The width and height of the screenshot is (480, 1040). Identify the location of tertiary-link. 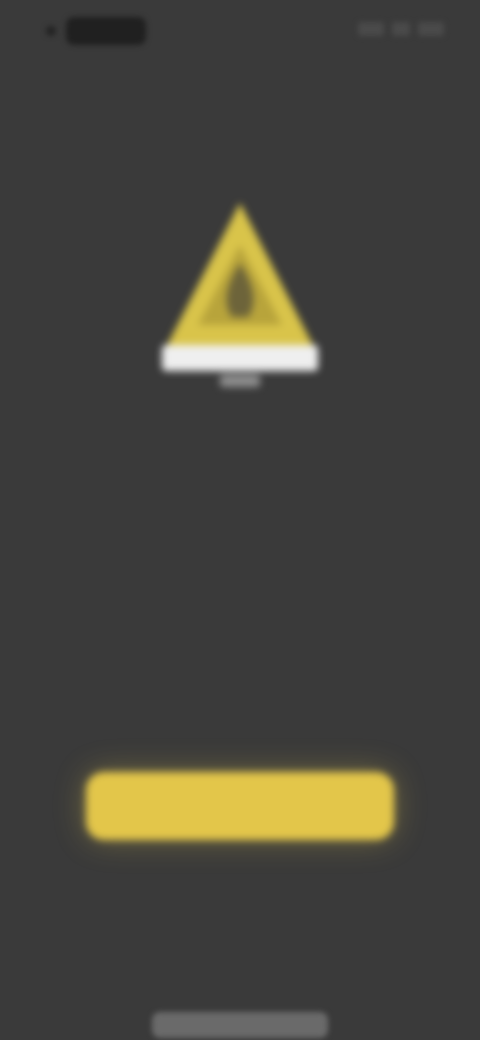
(240, 1025).